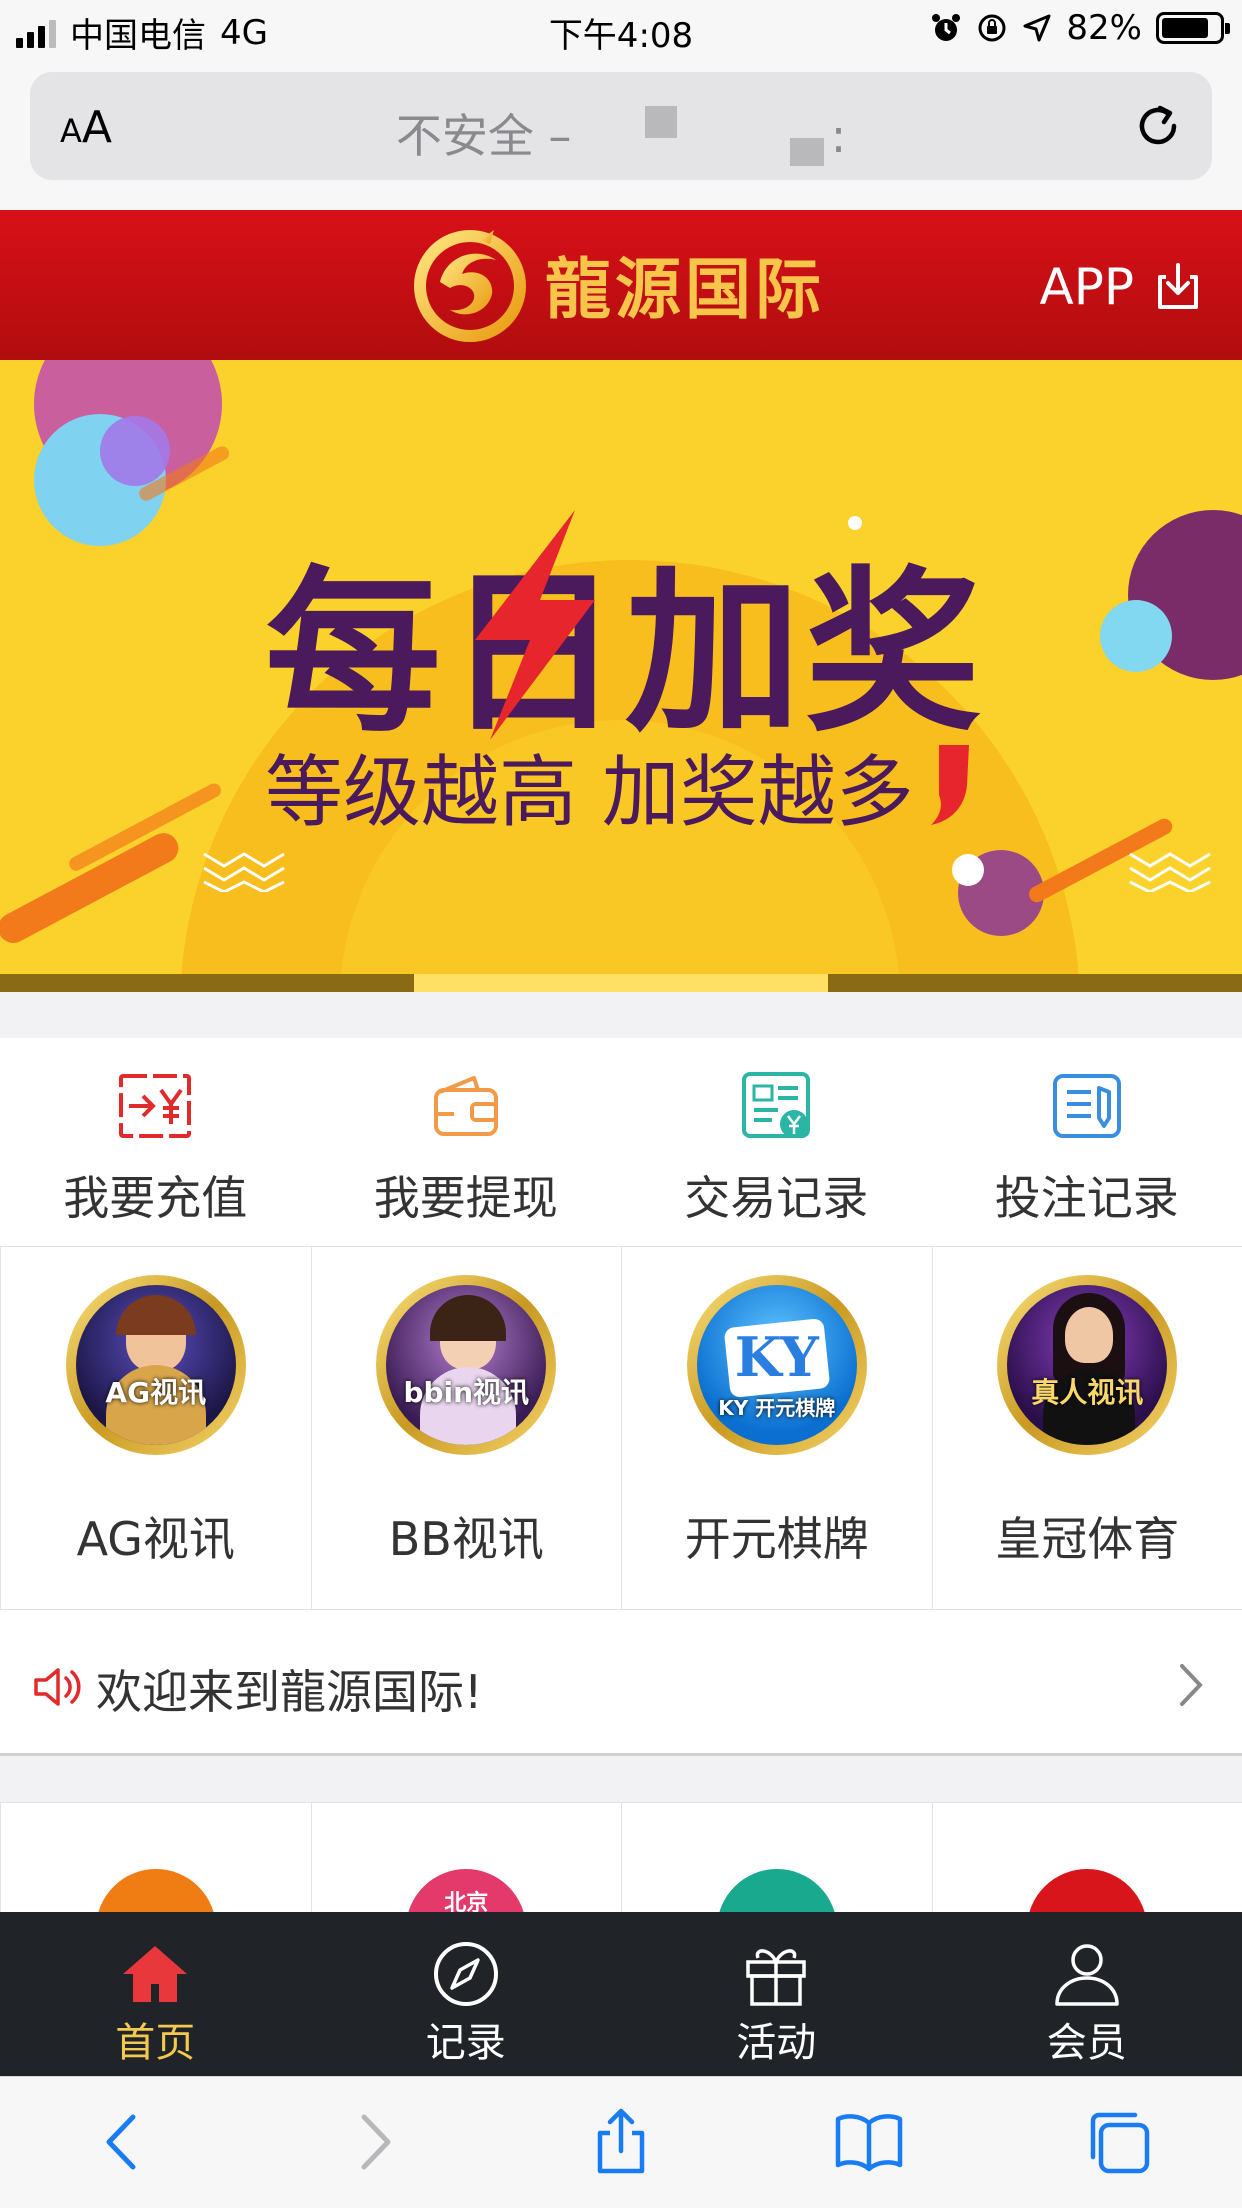 This screenshot has height=2208, width=1242. I want to click on book-icon, so click(869, 2143).